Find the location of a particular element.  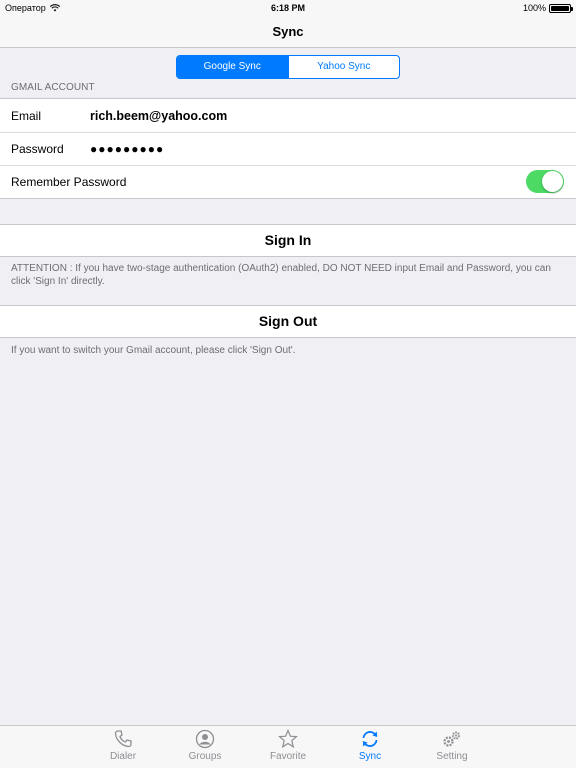

battery-tip is located at coordinates (572, 8).